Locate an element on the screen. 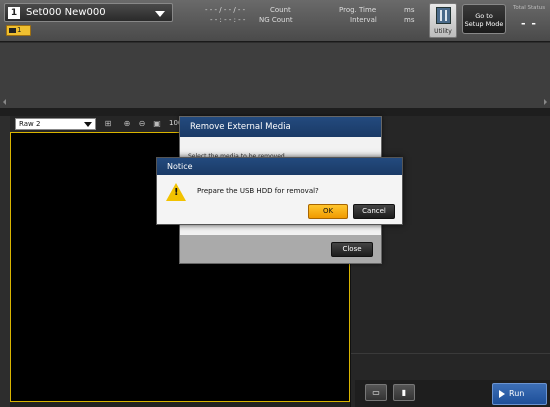  notice-message: Prepare the USB HDD for removal? is located at coordinates (258, 191).